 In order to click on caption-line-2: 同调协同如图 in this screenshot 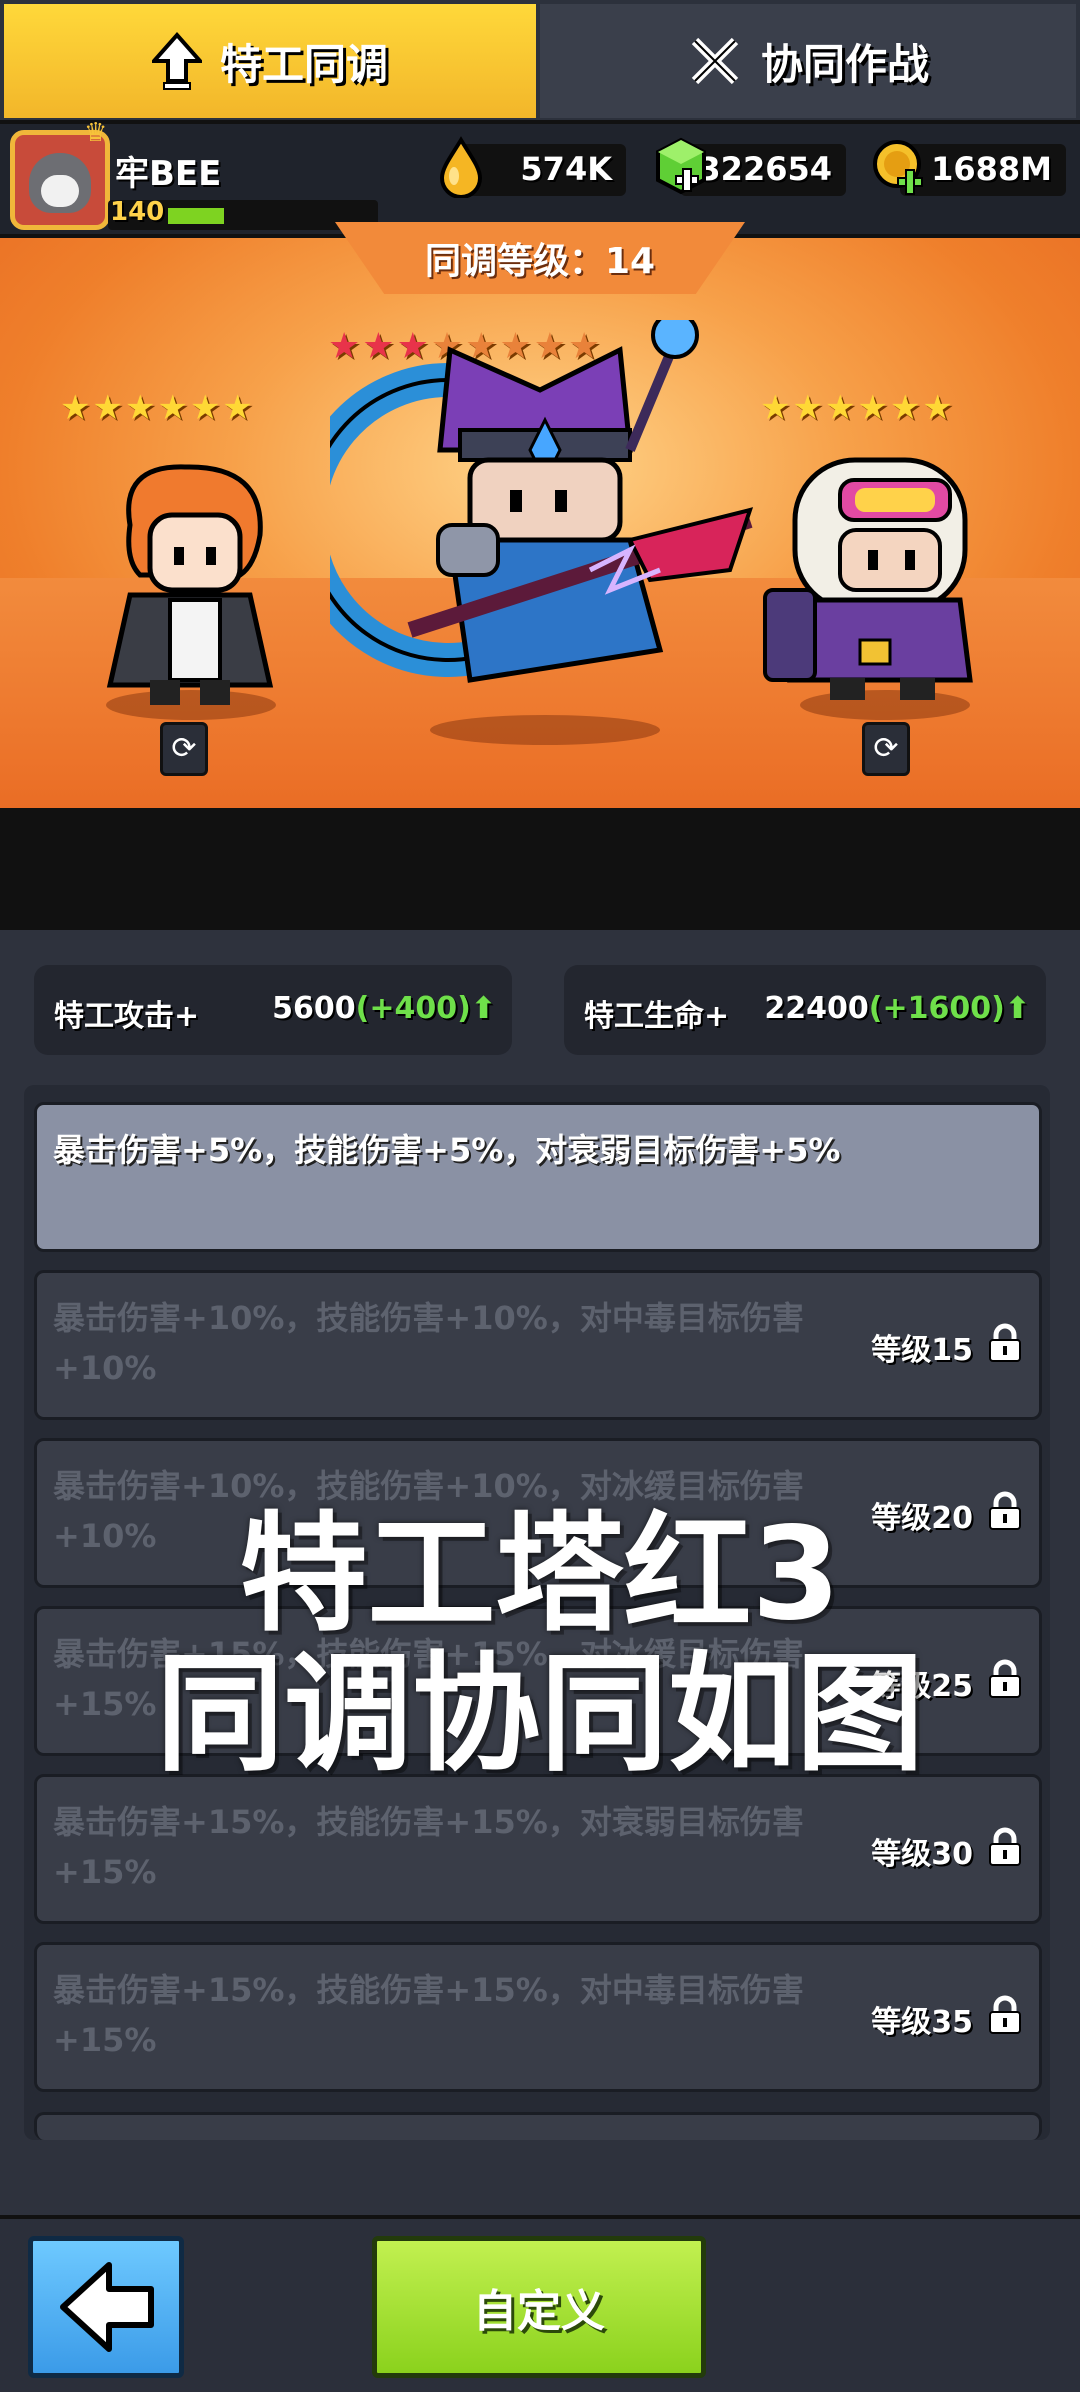, I will do `click(539, 1714)`.